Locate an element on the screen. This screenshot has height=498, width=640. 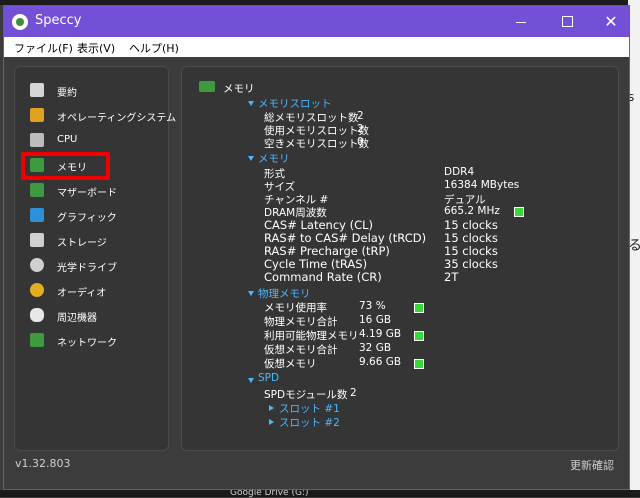
sidebar-item-os: オペレーティングシステム is located at coordinates (103, 116).